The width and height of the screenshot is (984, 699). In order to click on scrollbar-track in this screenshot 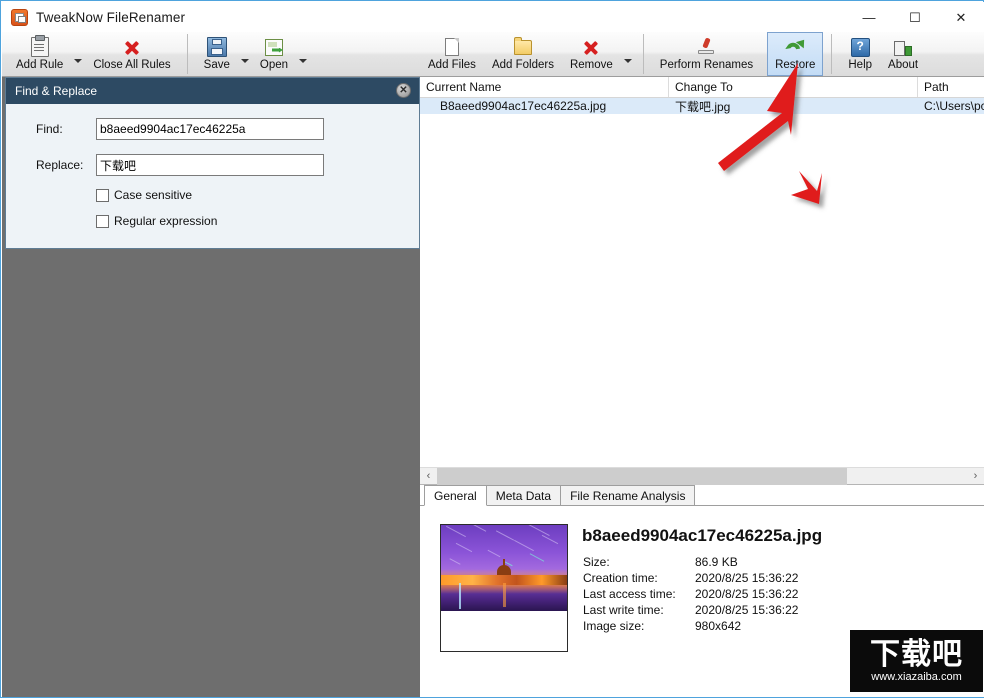, I will do `click(702, 476)`.